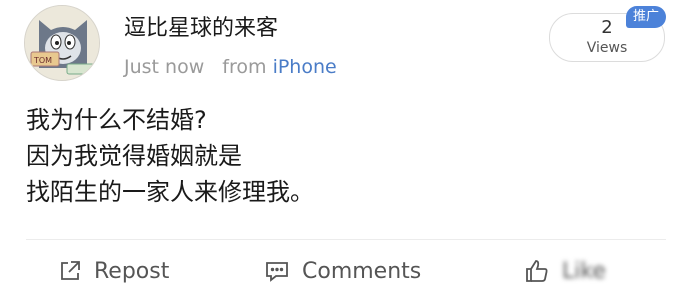 This screenshot has width=690, height=297. Describe the element at coordinates (305, 67) in the screenshot. I see `source-link: iPhone` at that location.